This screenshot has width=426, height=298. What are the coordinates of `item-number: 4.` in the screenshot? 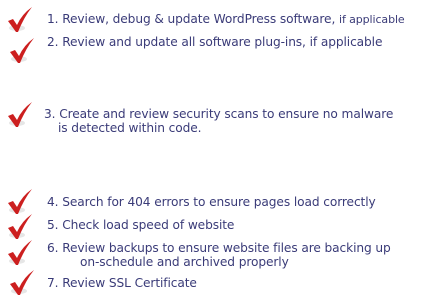 It's located at (53, 202).